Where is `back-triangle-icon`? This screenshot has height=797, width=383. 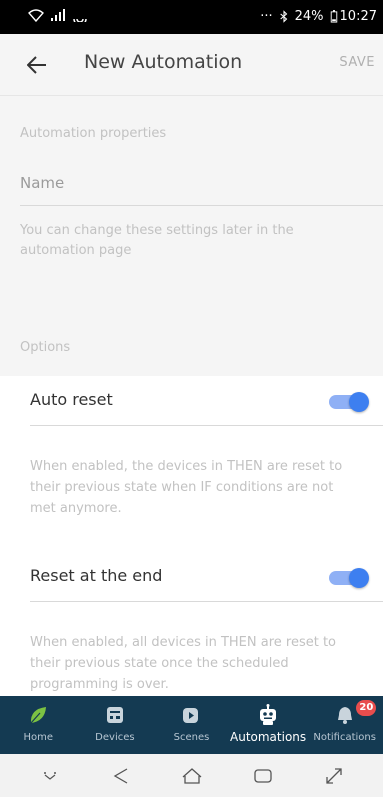 back-triangle-icon is located at coordinates (120, 775).